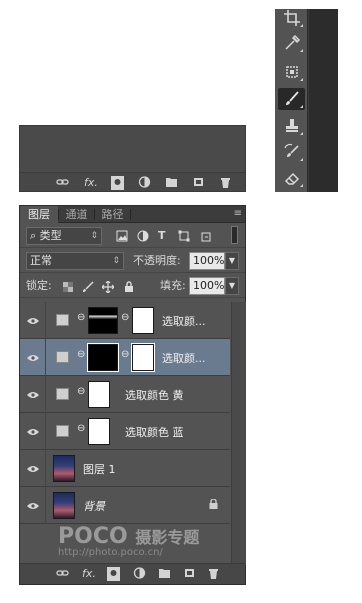 The width and height of the screenshot is (362, 603). I want to click on layers-panel-collapsed: fx., so click(132, 158).